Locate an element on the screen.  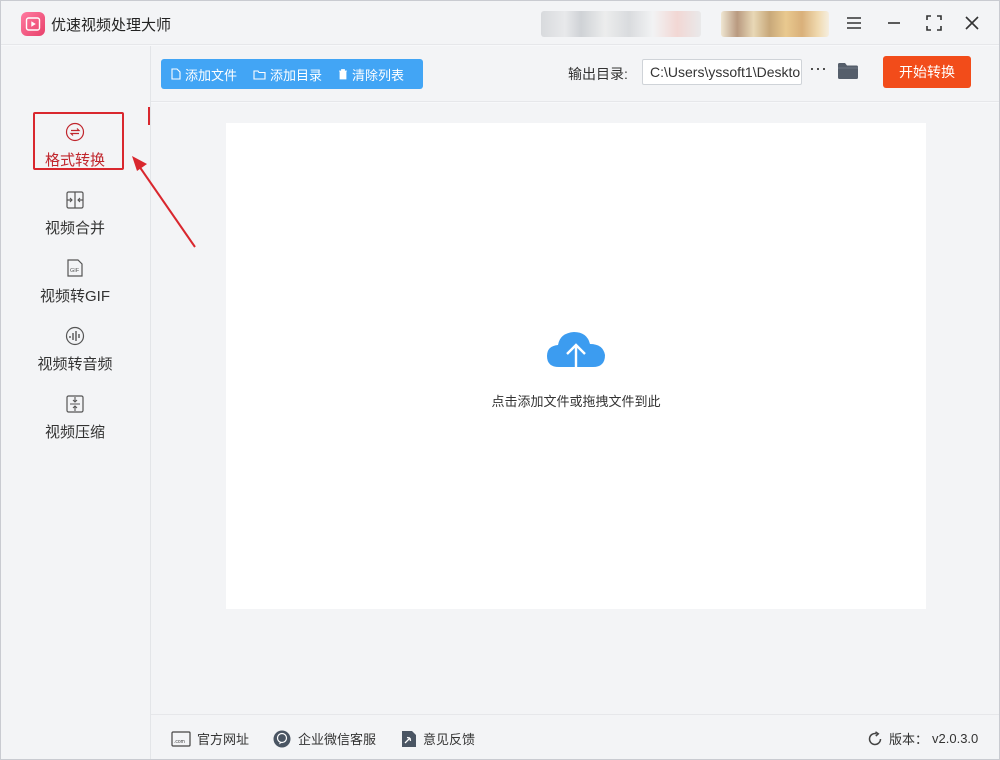
footer: .com 官方网址 企业微信客服 意见反馈 版本： v2.0.3.0 is located at coordinates (575, 736).